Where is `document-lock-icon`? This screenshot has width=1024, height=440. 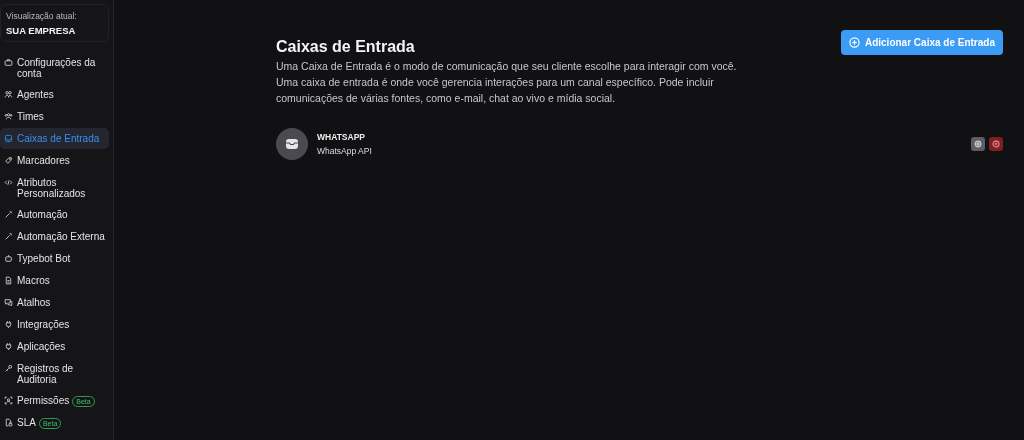 document-lock-icon is located at coordinates (8, 422).